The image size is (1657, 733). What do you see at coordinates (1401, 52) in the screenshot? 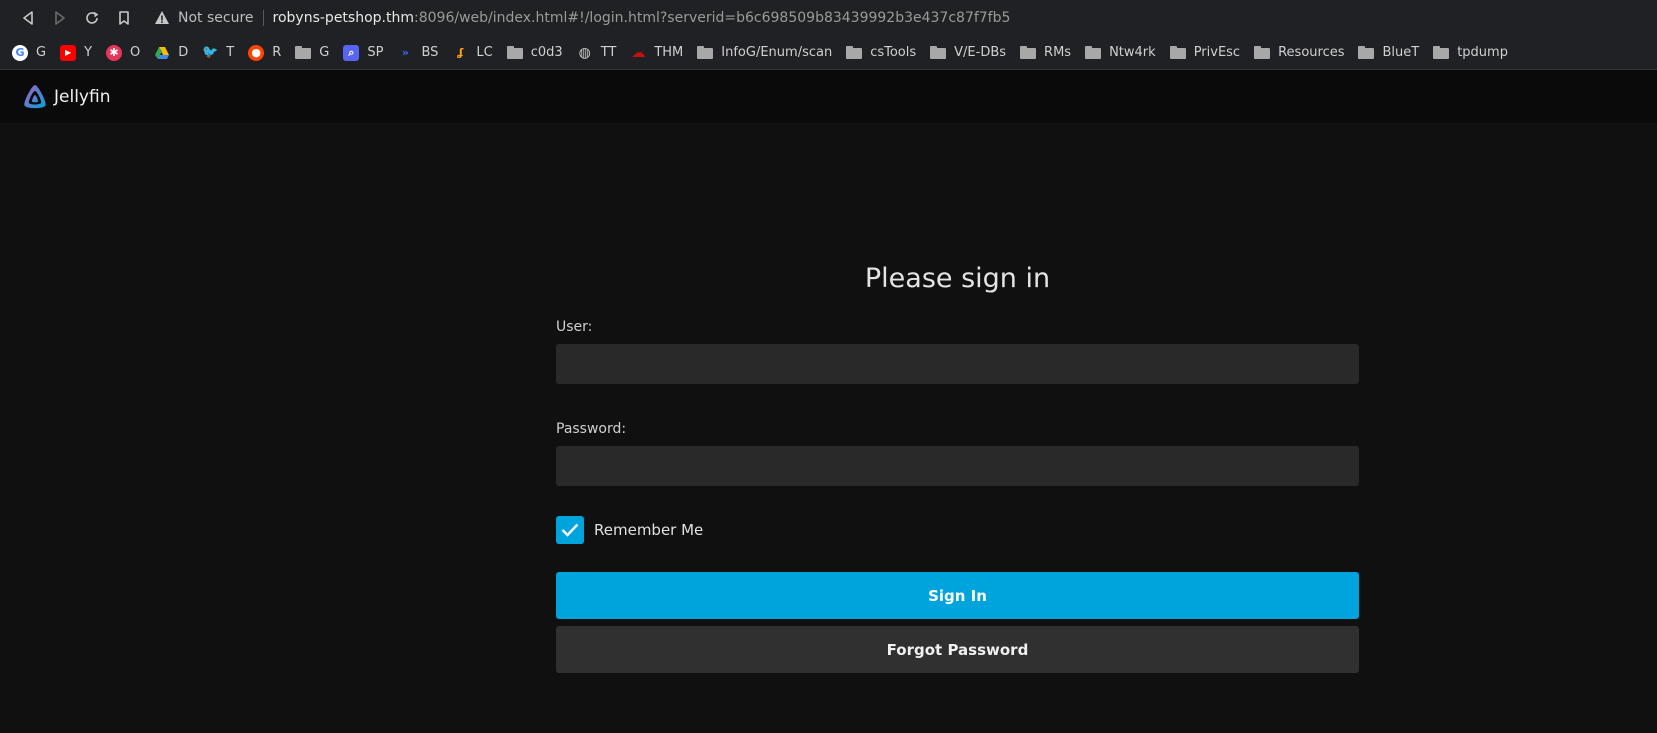
I see `bookmark-label: BlueT` at bounding box center [1401, 52].